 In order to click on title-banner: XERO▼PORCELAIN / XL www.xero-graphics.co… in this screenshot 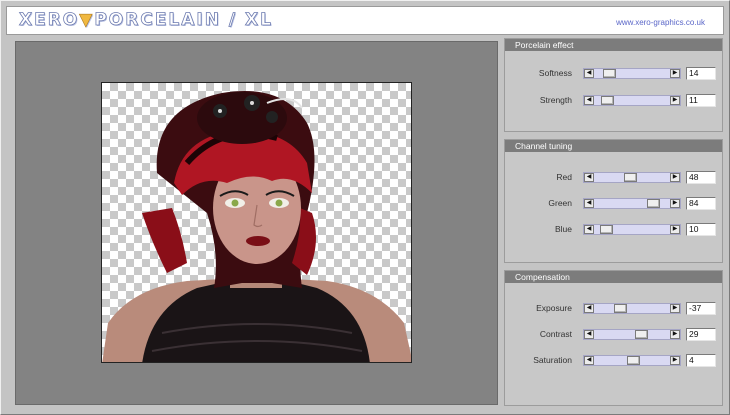, I will do `click(365, 20)`.